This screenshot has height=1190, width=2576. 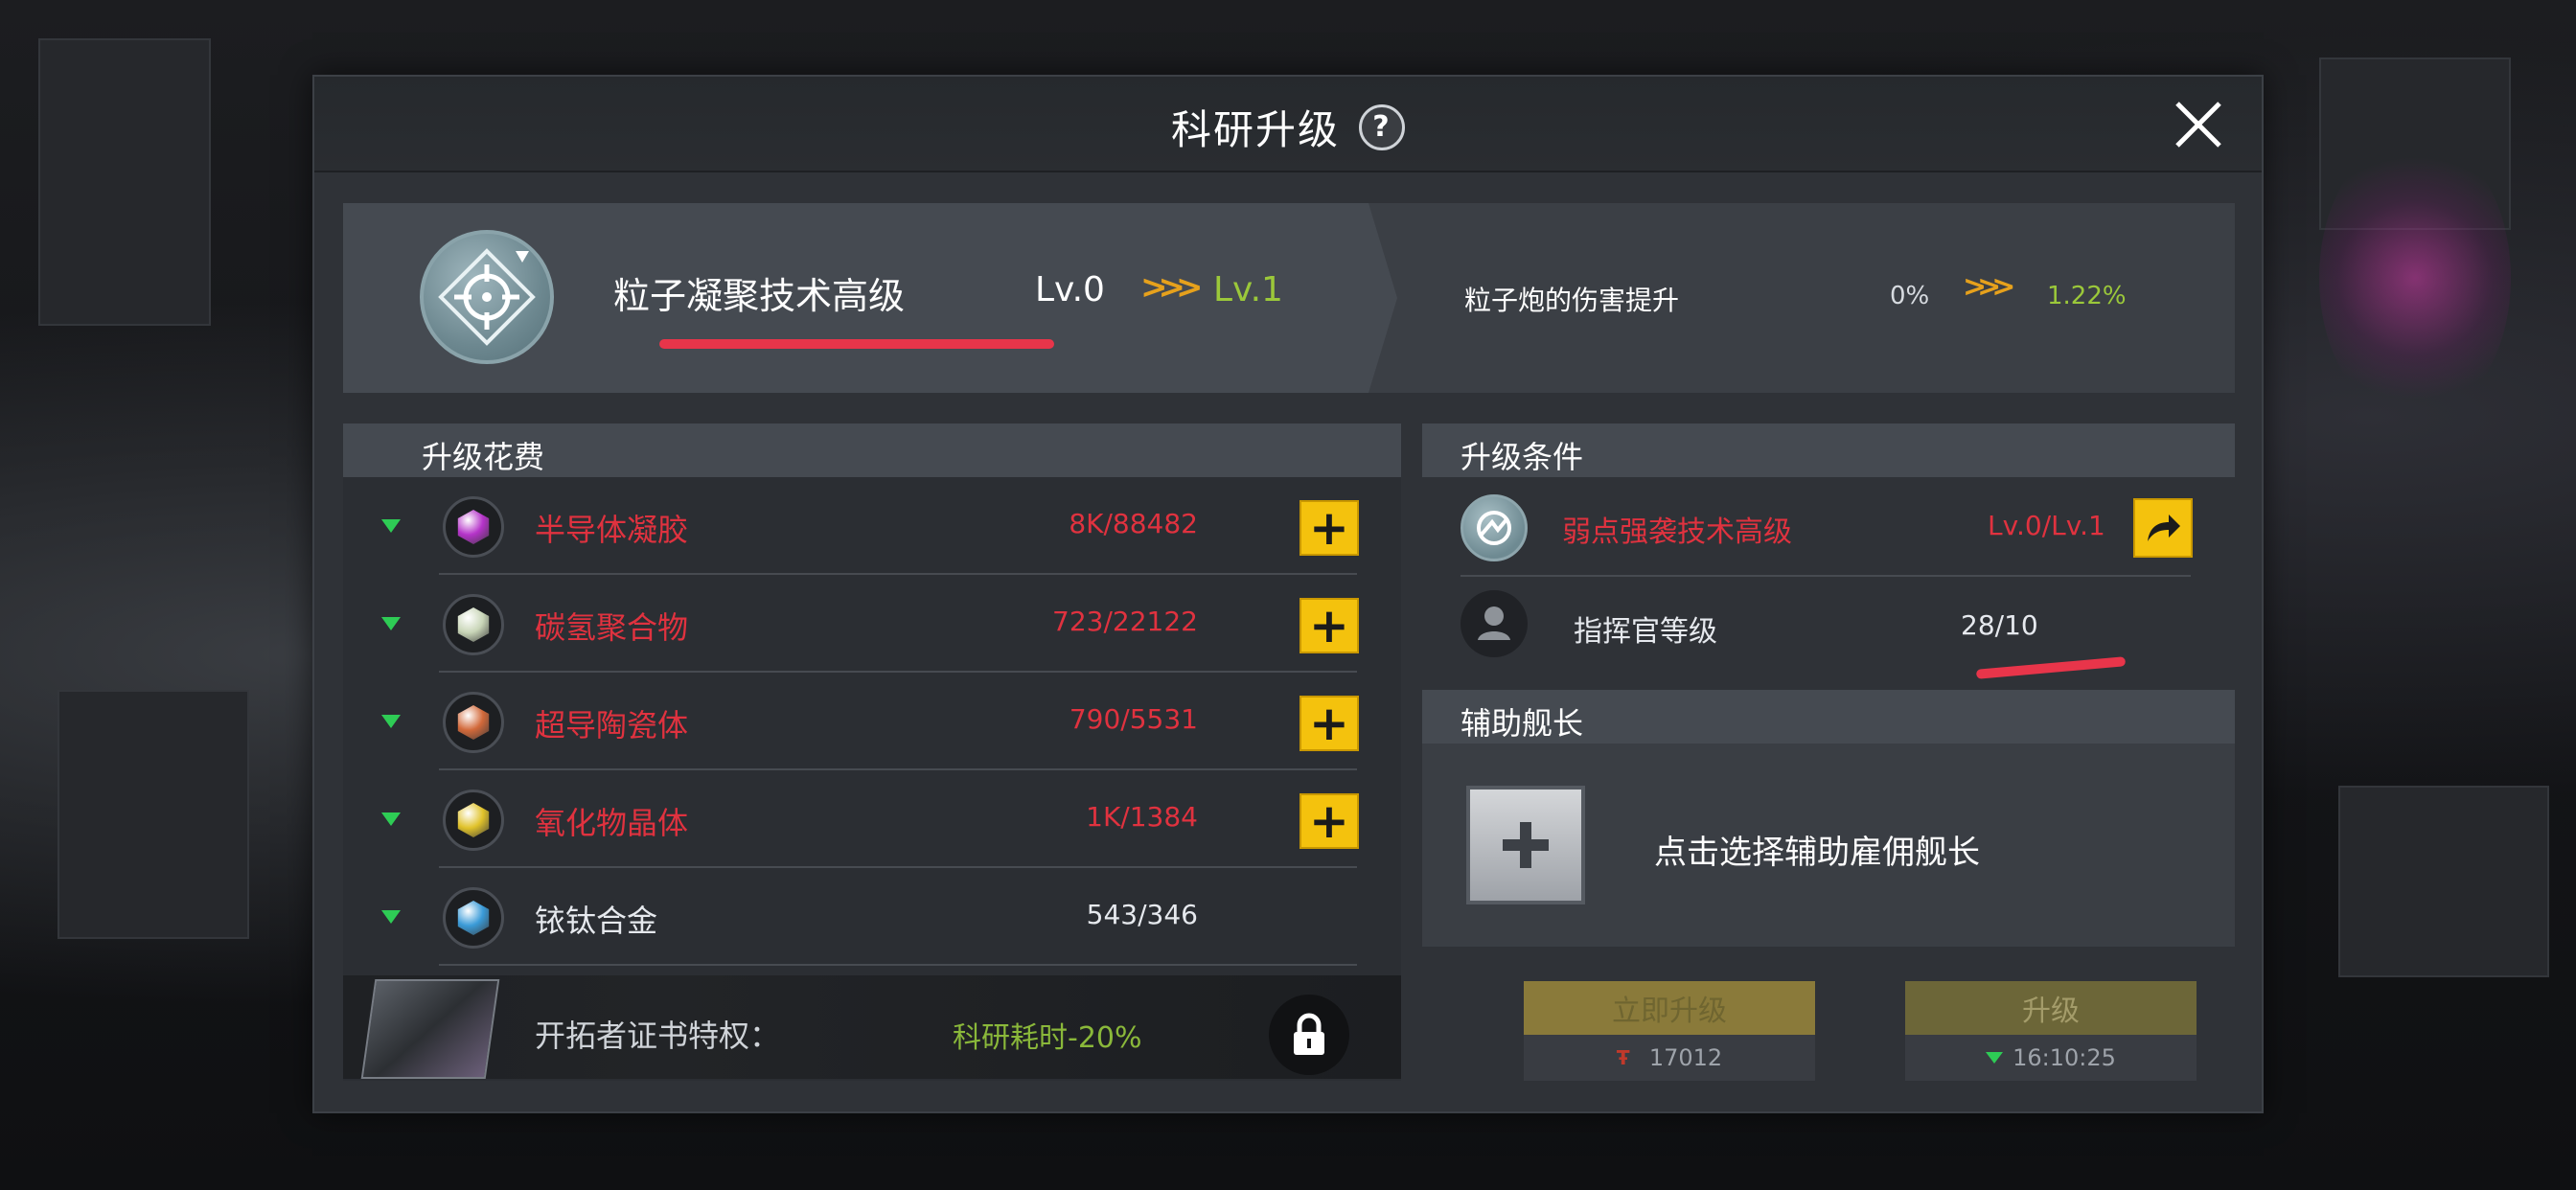 I want to click on privilege-label: 开拓者证书特权：, so click(x=658, y=1036).